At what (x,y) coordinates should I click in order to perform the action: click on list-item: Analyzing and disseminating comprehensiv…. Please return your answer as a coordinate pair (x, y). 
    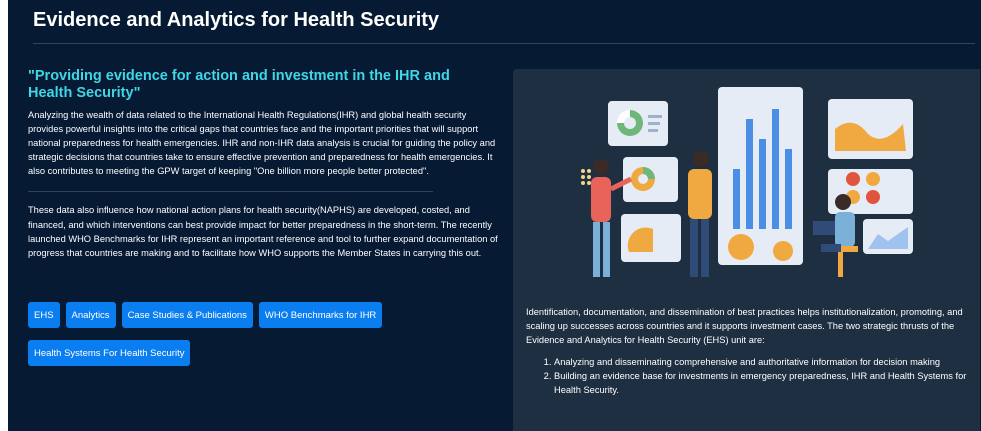
    Looking at the image, I should click on (764, 362).